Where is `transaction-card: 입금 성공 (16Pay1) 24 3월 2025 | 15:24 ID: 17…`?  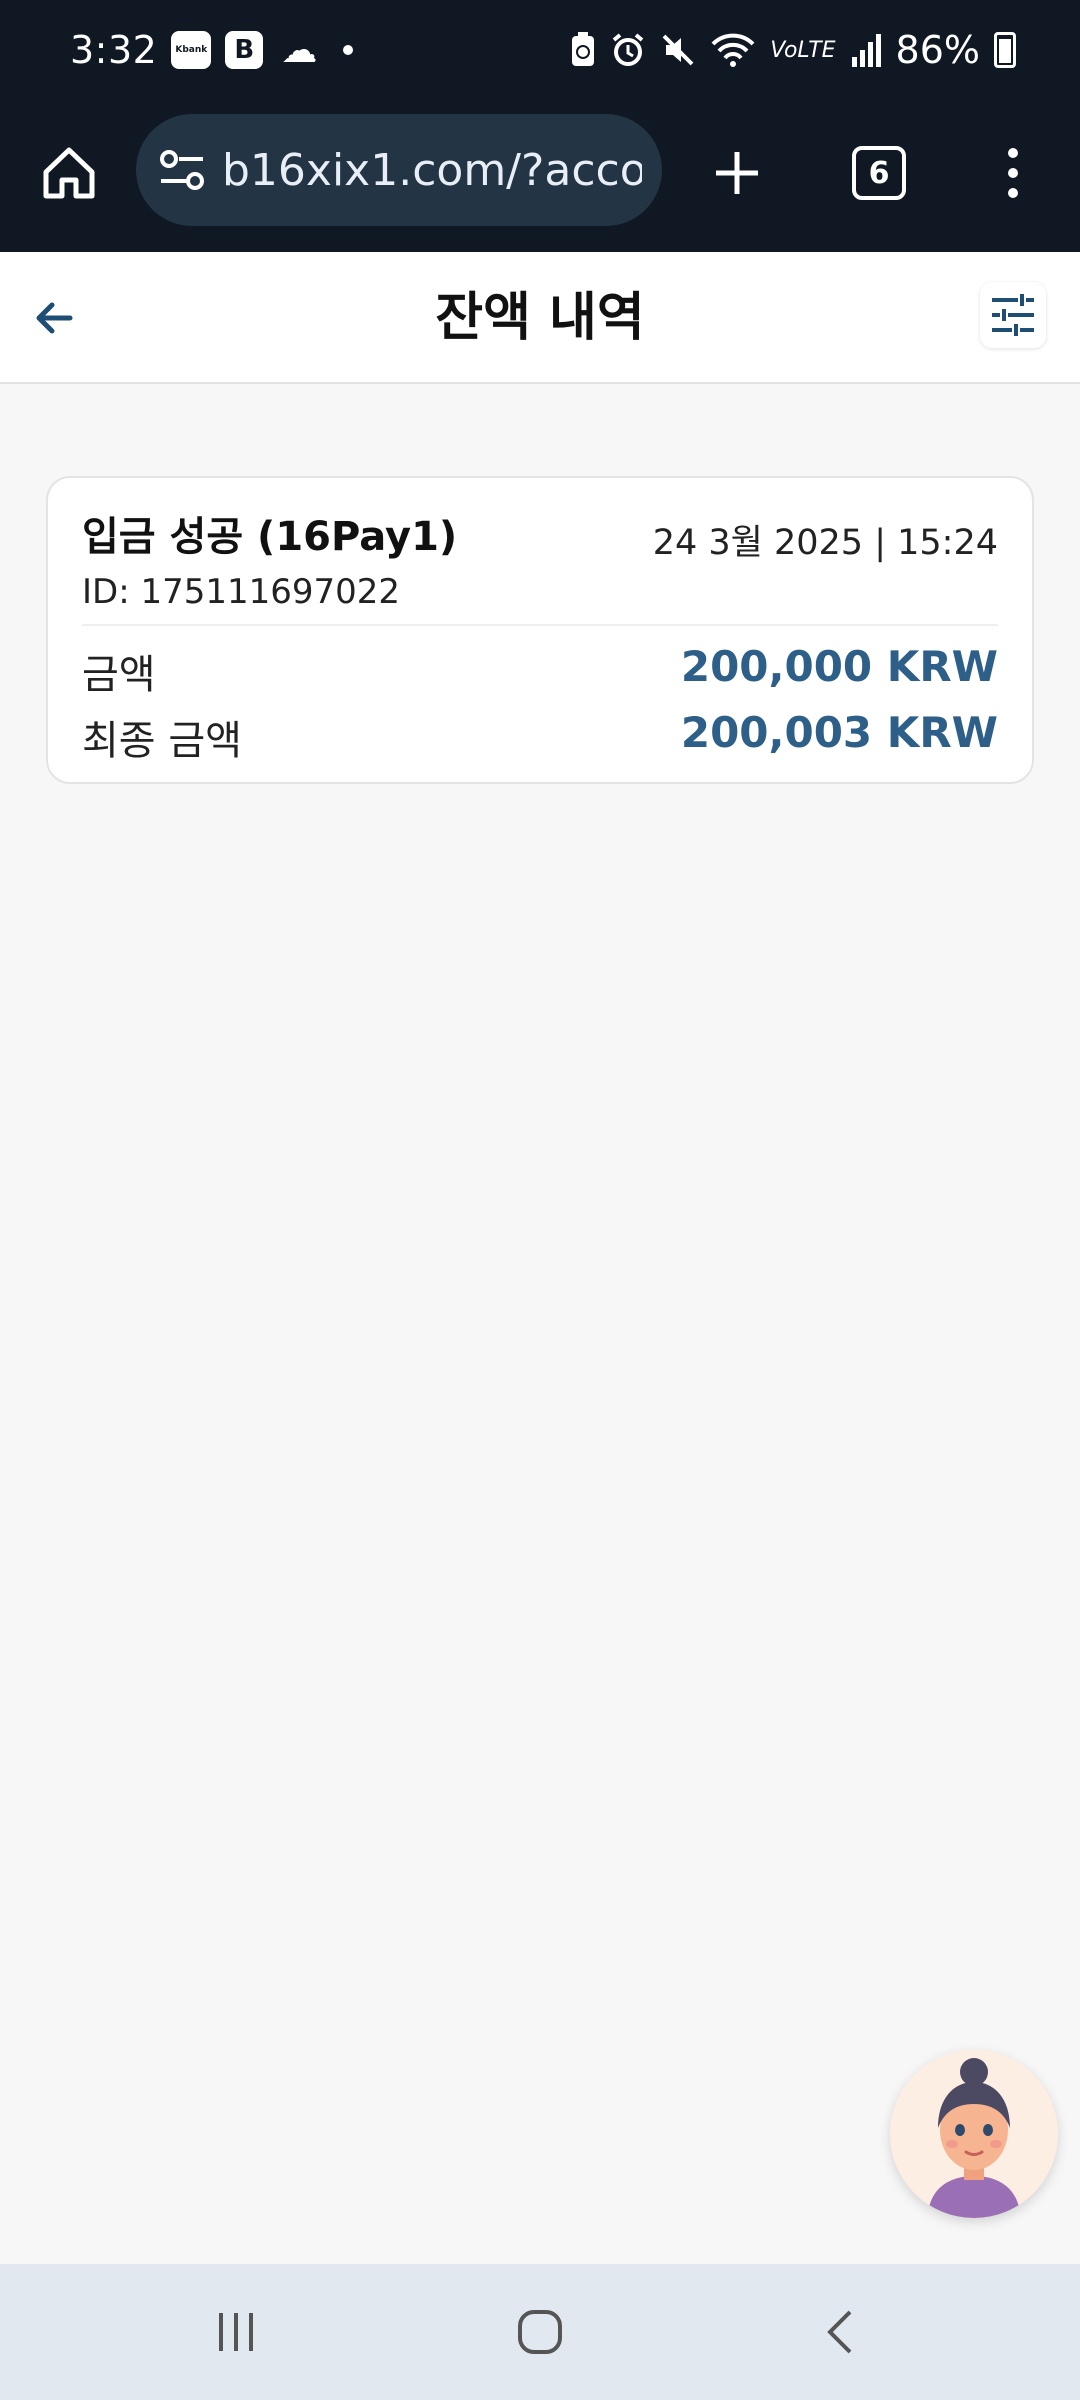 transaction-card: 입금 성공 (16Pay1) 24 3월 2025 | 15:24 ID: 17… is located at coordinates (540, 630).